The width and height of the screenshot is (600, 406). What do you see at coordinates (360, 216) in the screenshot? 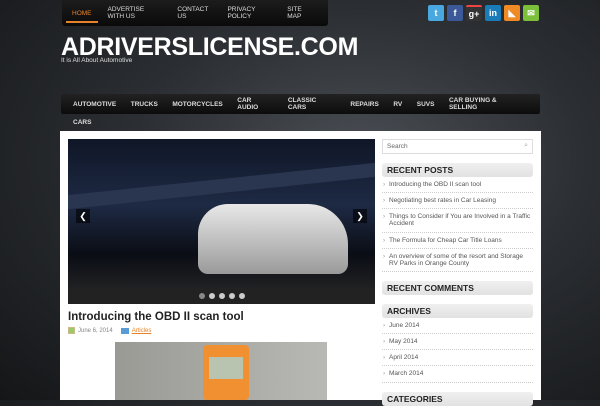
I see `slider-next-button: ❯` at bounding box center [360, 216].